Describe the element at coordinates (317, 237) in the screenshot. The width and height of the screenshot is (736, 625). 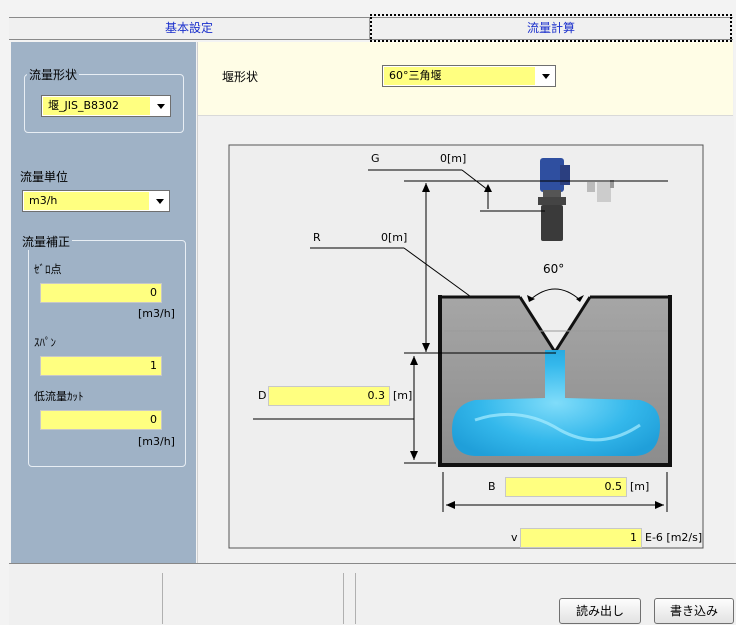
I see `r-label: R` at that location.